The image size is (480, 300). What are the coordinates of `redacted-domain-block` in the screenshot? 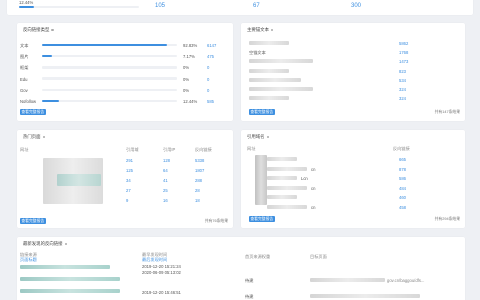 It's located at (261, 180).